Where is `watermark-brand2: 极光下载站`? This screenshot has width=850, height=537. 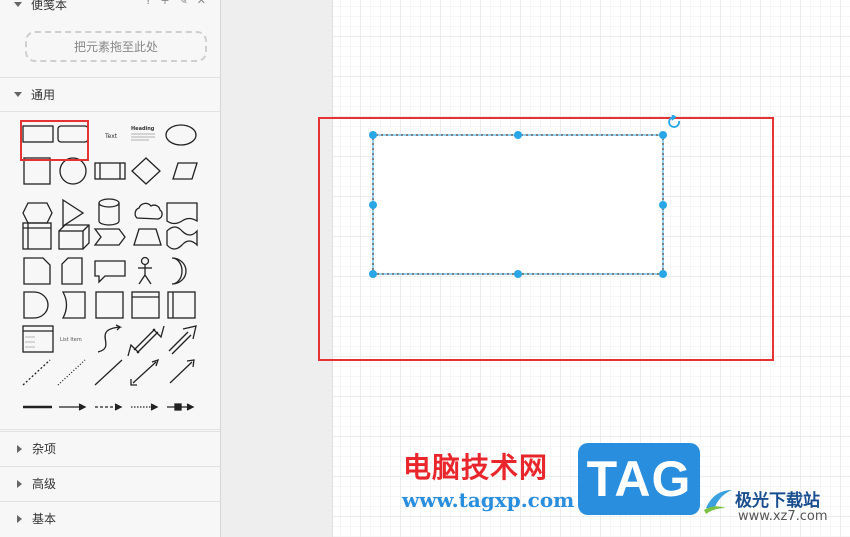 watermark-brand2: 极光下载站 is located at coordinates (777, 501).